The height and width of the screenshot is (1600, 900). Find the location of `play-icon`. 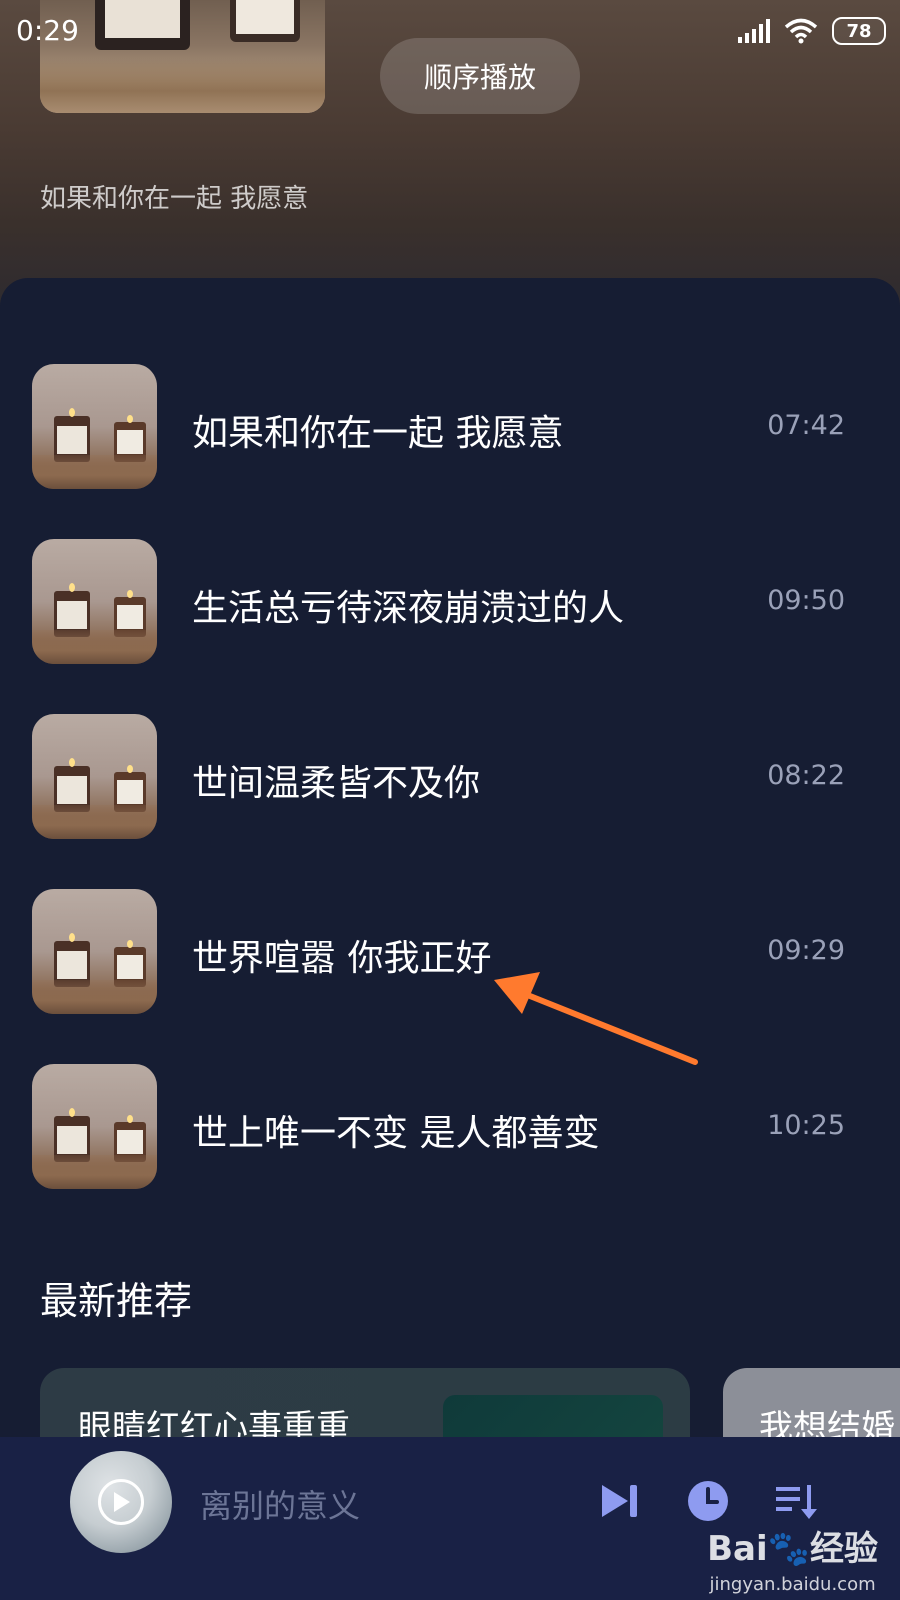

play-icon is located at coordinates (121, 1502).